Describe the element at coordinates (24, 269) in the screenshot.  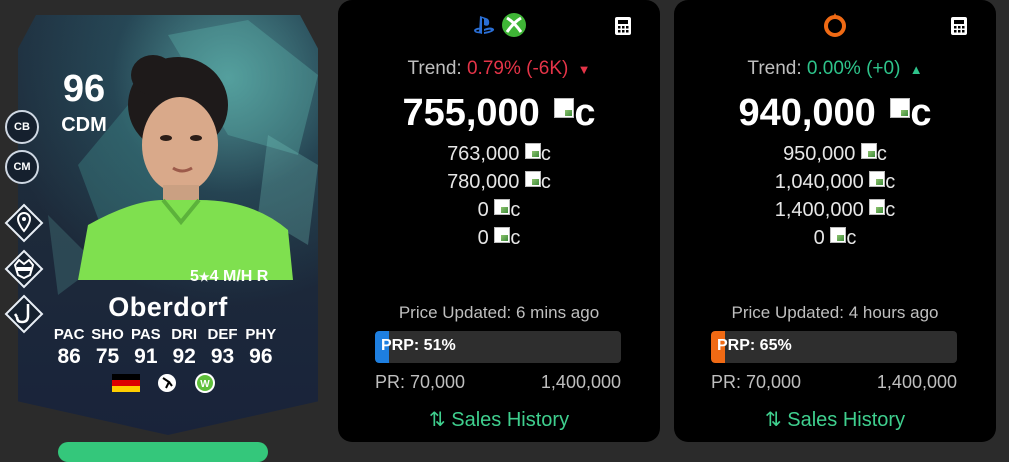
I see `raccoon-icon` at that location.